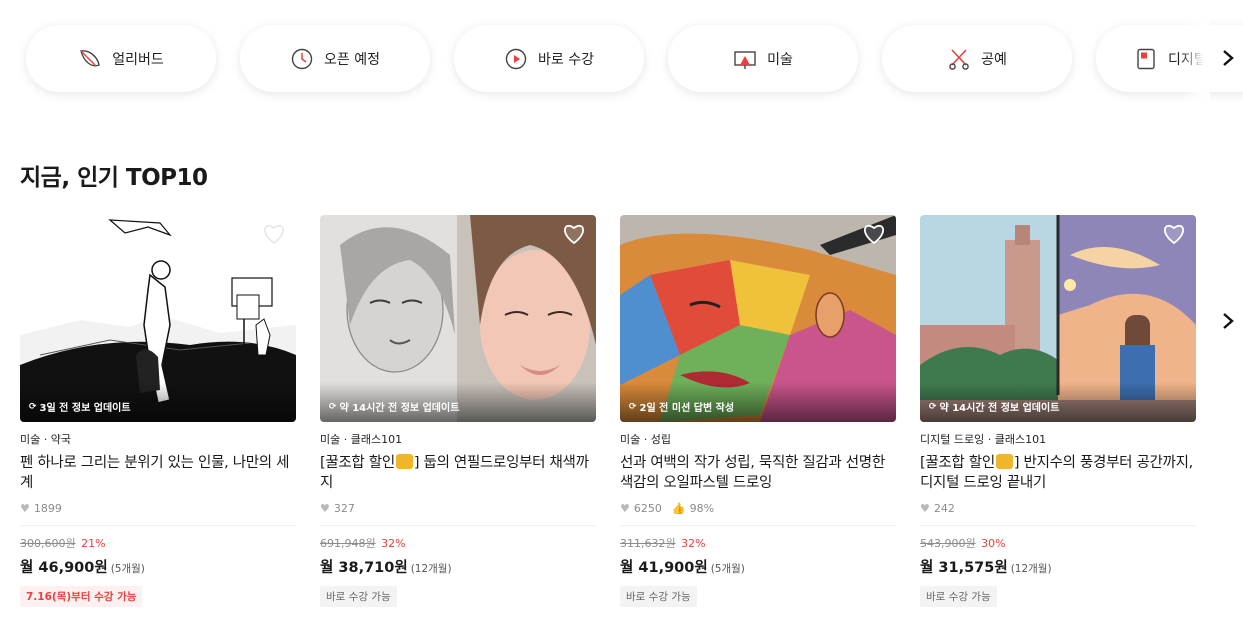 Image resolution: width=1243 pixels, height=623 pixels. What do you see at coordinates (458, 508) in the screenshot?
I see `class-stats: ♥ 327` at bounding box center [458, 508].